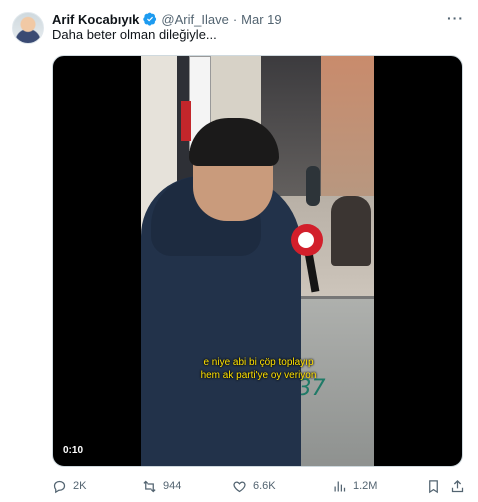 This screenshot has height=502, width=478. What do you see at coordinates (239, 486) in the screenshot?
I see `heart-icon` at bounding box center [239, 486].